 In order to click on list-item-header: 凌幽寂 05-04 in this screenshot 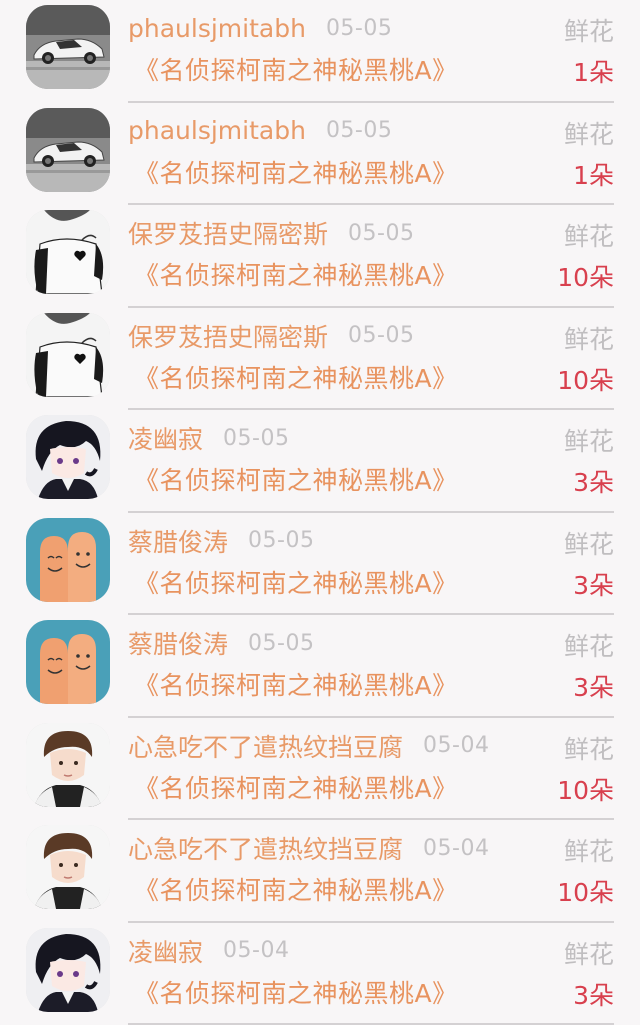, I will do `click(371, 951)`.